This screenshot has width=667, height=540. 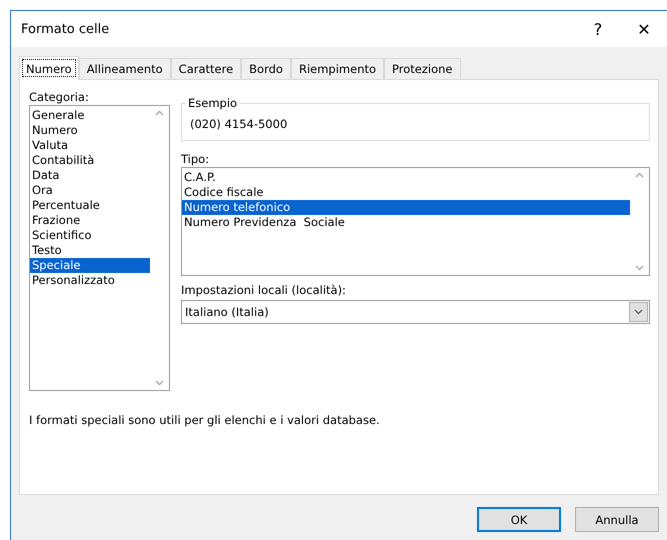 I want to click on help-button: ?, so click(x=598, y=29).